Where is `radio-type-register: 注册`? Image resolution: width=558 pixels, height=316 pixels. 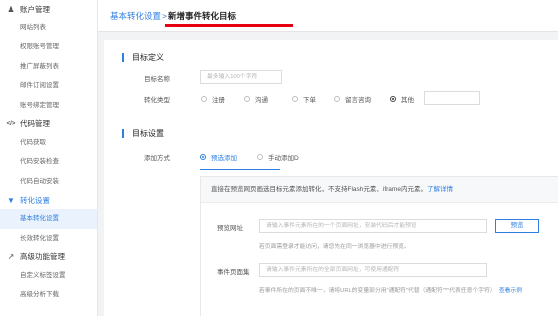
radio-type-register: 注册 is located at coordinates (213, 99).